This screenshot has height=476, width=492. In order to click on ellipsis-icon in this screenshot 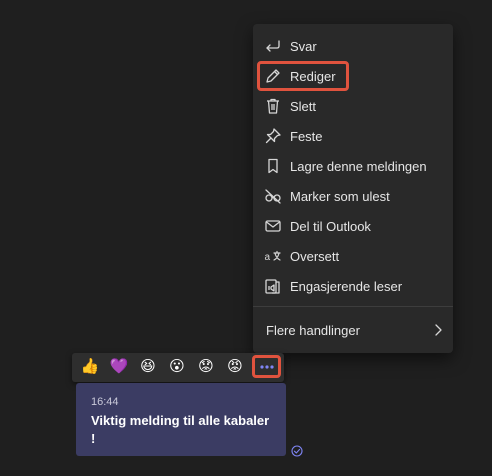, I will do `click(266, 366)`.